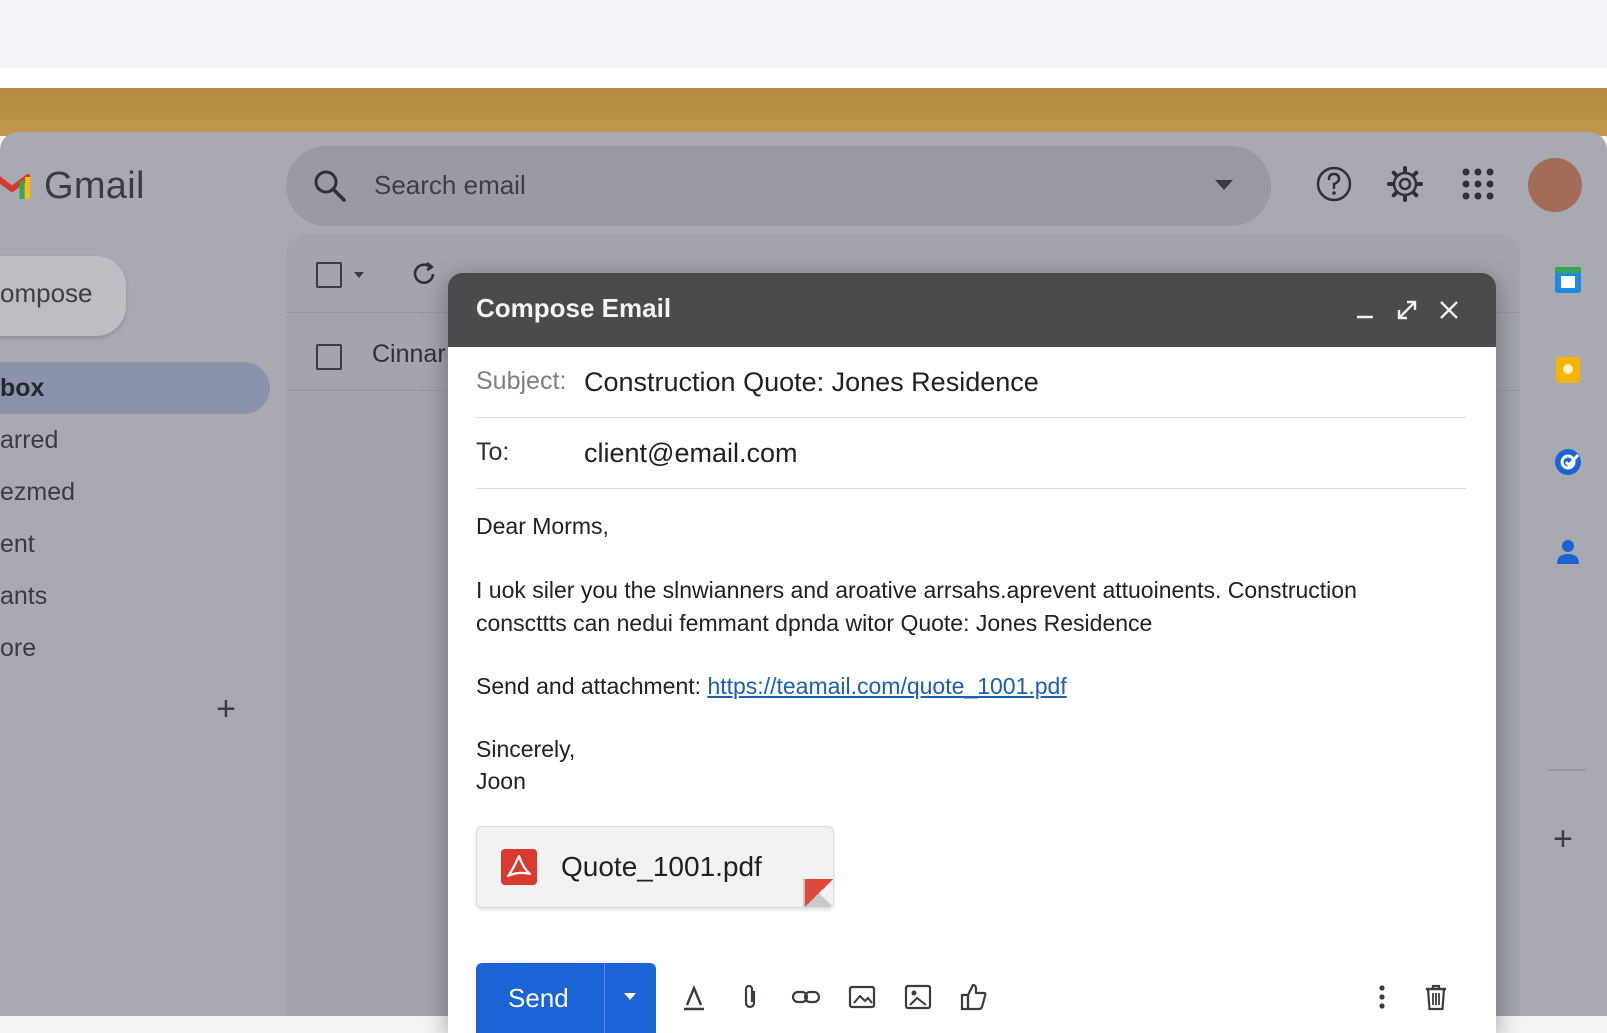  Describe the element at coordinates (819, 893) in the screenshot. I see `page-fold-accent` at that location.